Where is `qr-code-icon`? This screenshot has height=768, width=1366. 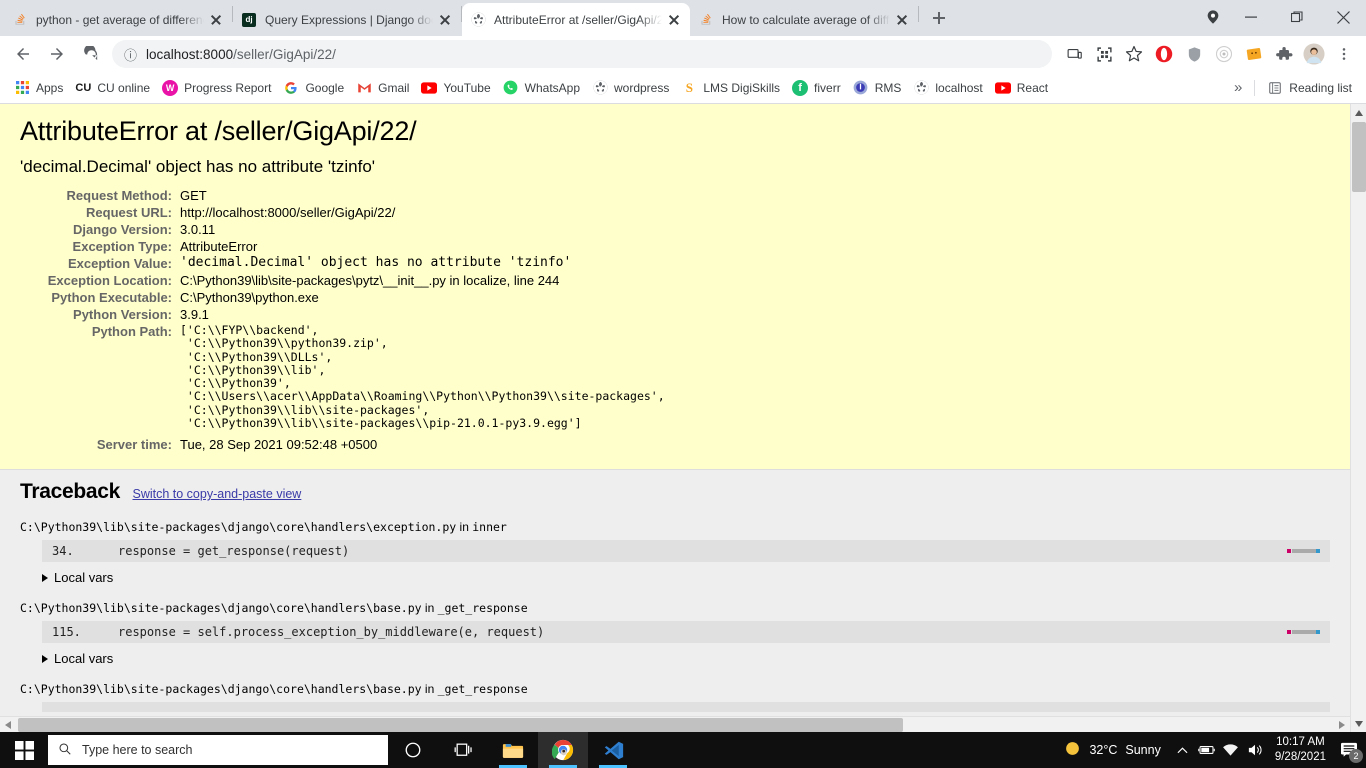
qr-code-icon is located at coordinates (1104, 54).